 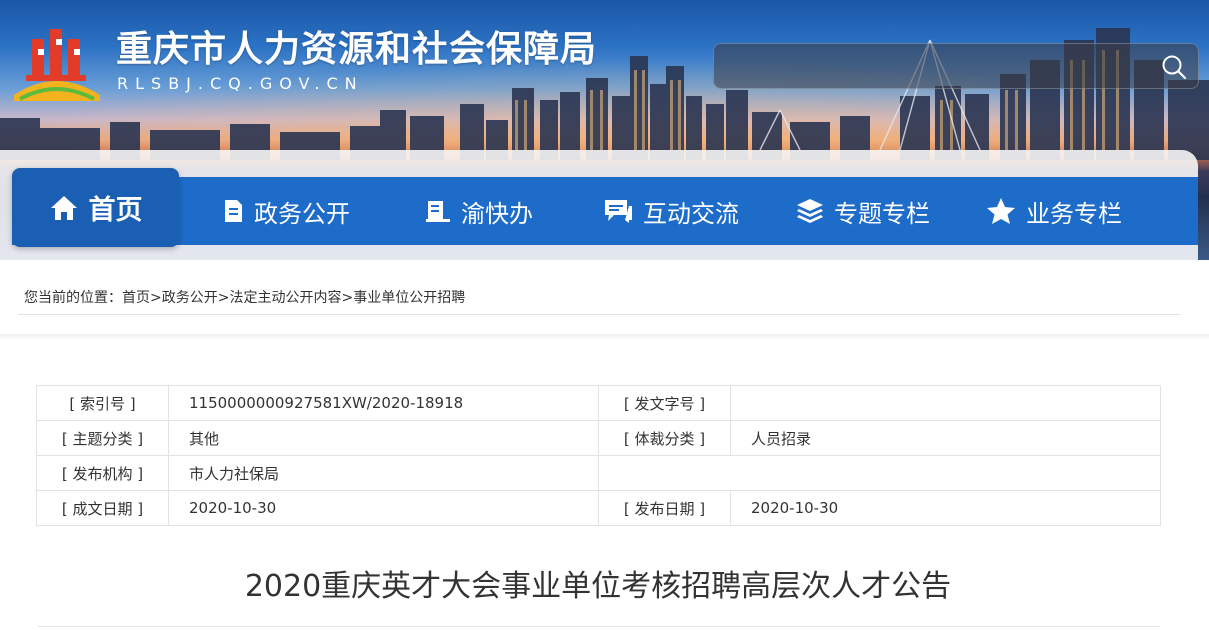 I want to click on table-row: [ 发布机构 ] 市人力社保局, so click(x=598, y=473).